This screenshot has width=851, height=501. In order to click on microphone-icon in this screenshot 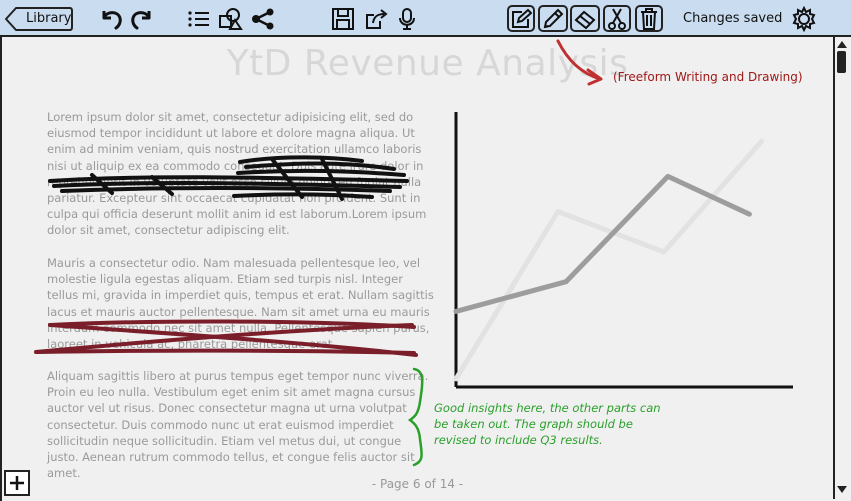, I will do `click(407, 18)`.